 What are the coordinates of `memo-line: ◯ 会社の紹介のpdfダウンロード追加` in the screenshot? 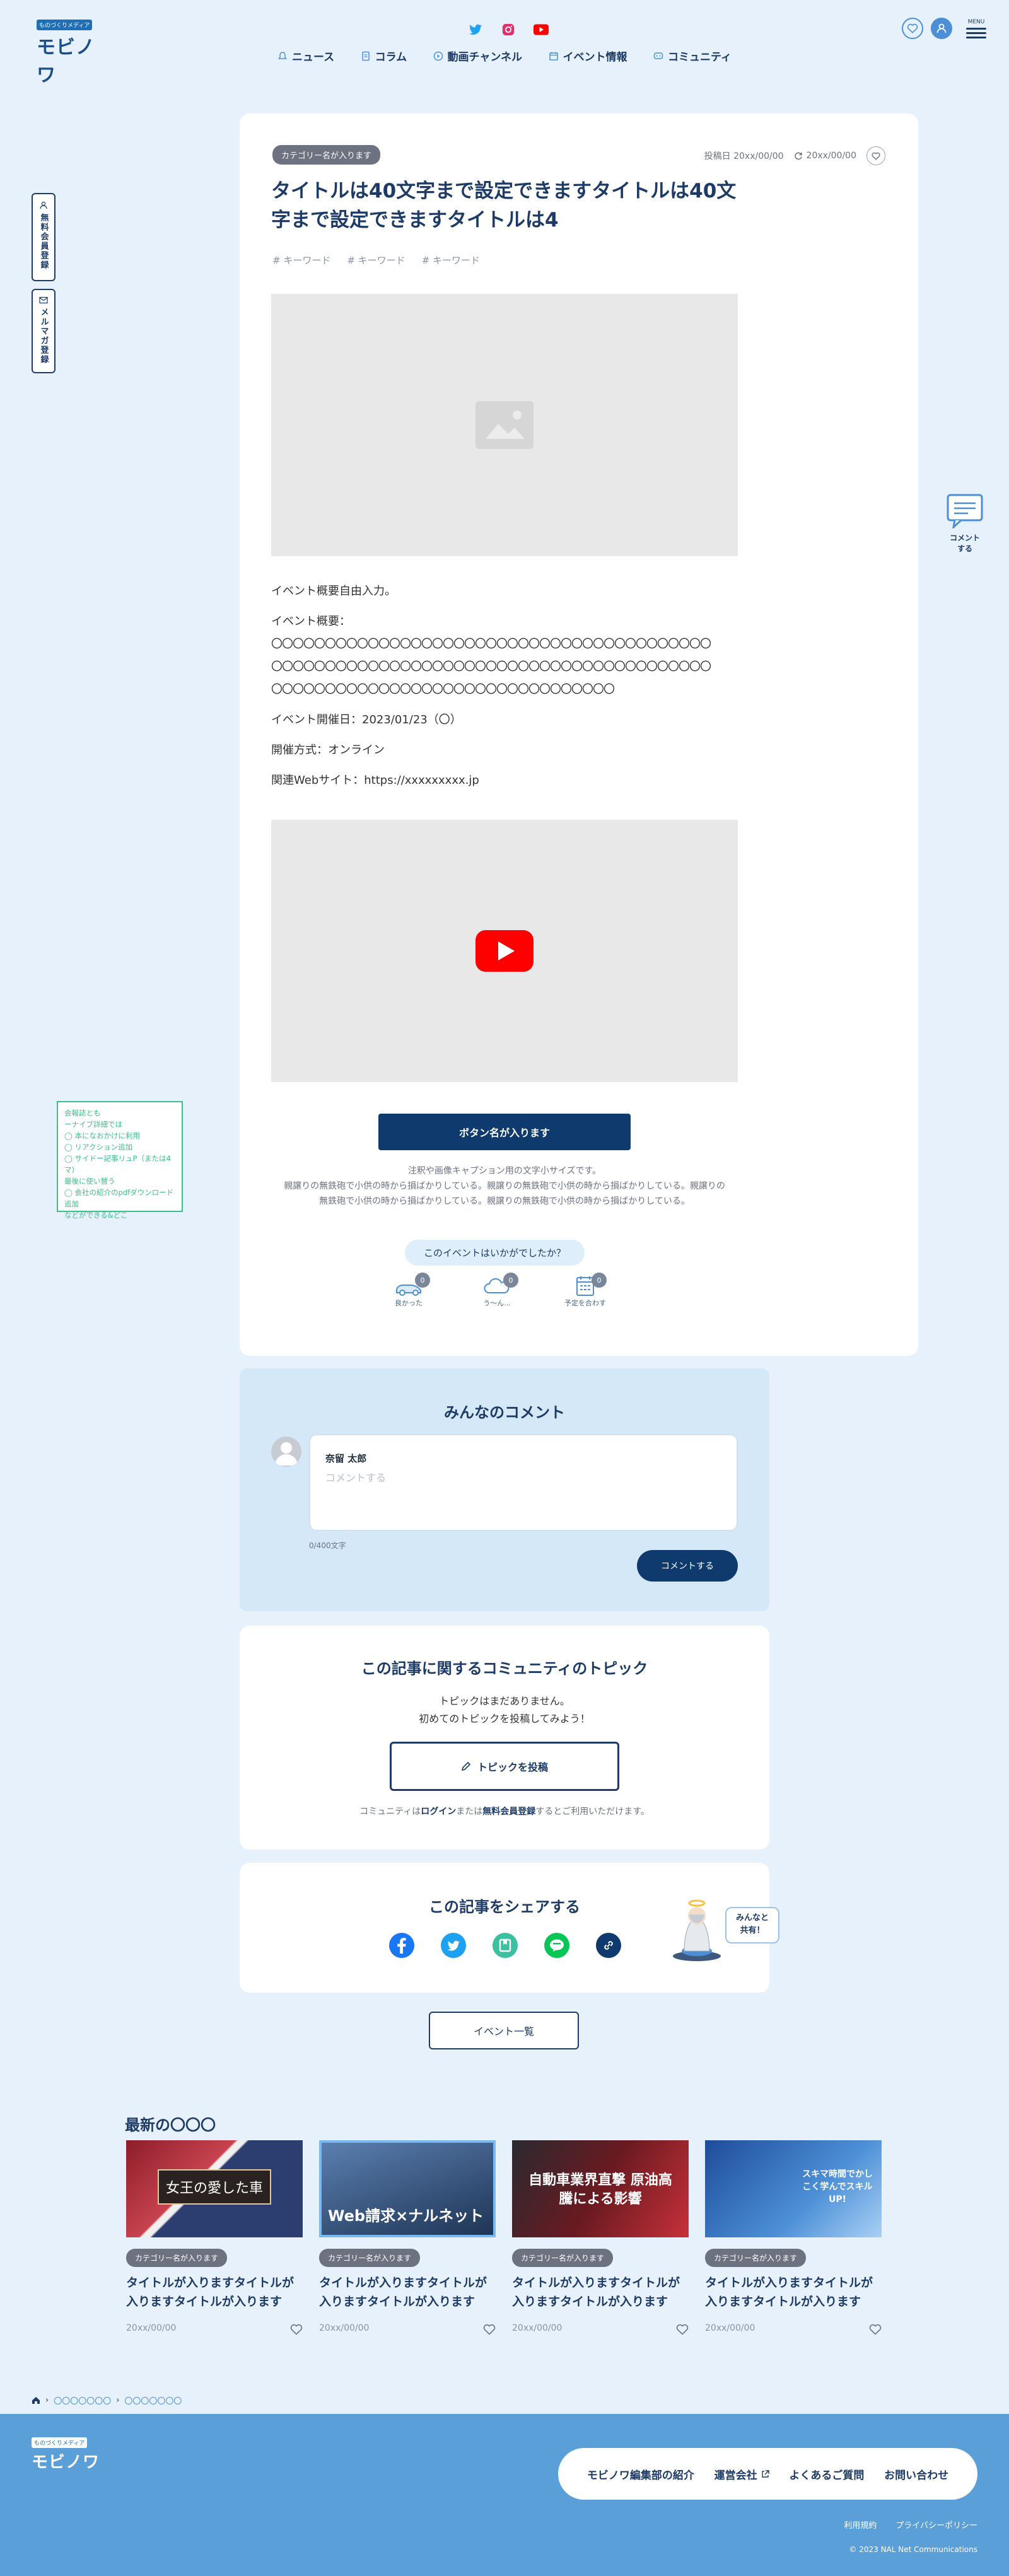 It's located at (119, 1198).